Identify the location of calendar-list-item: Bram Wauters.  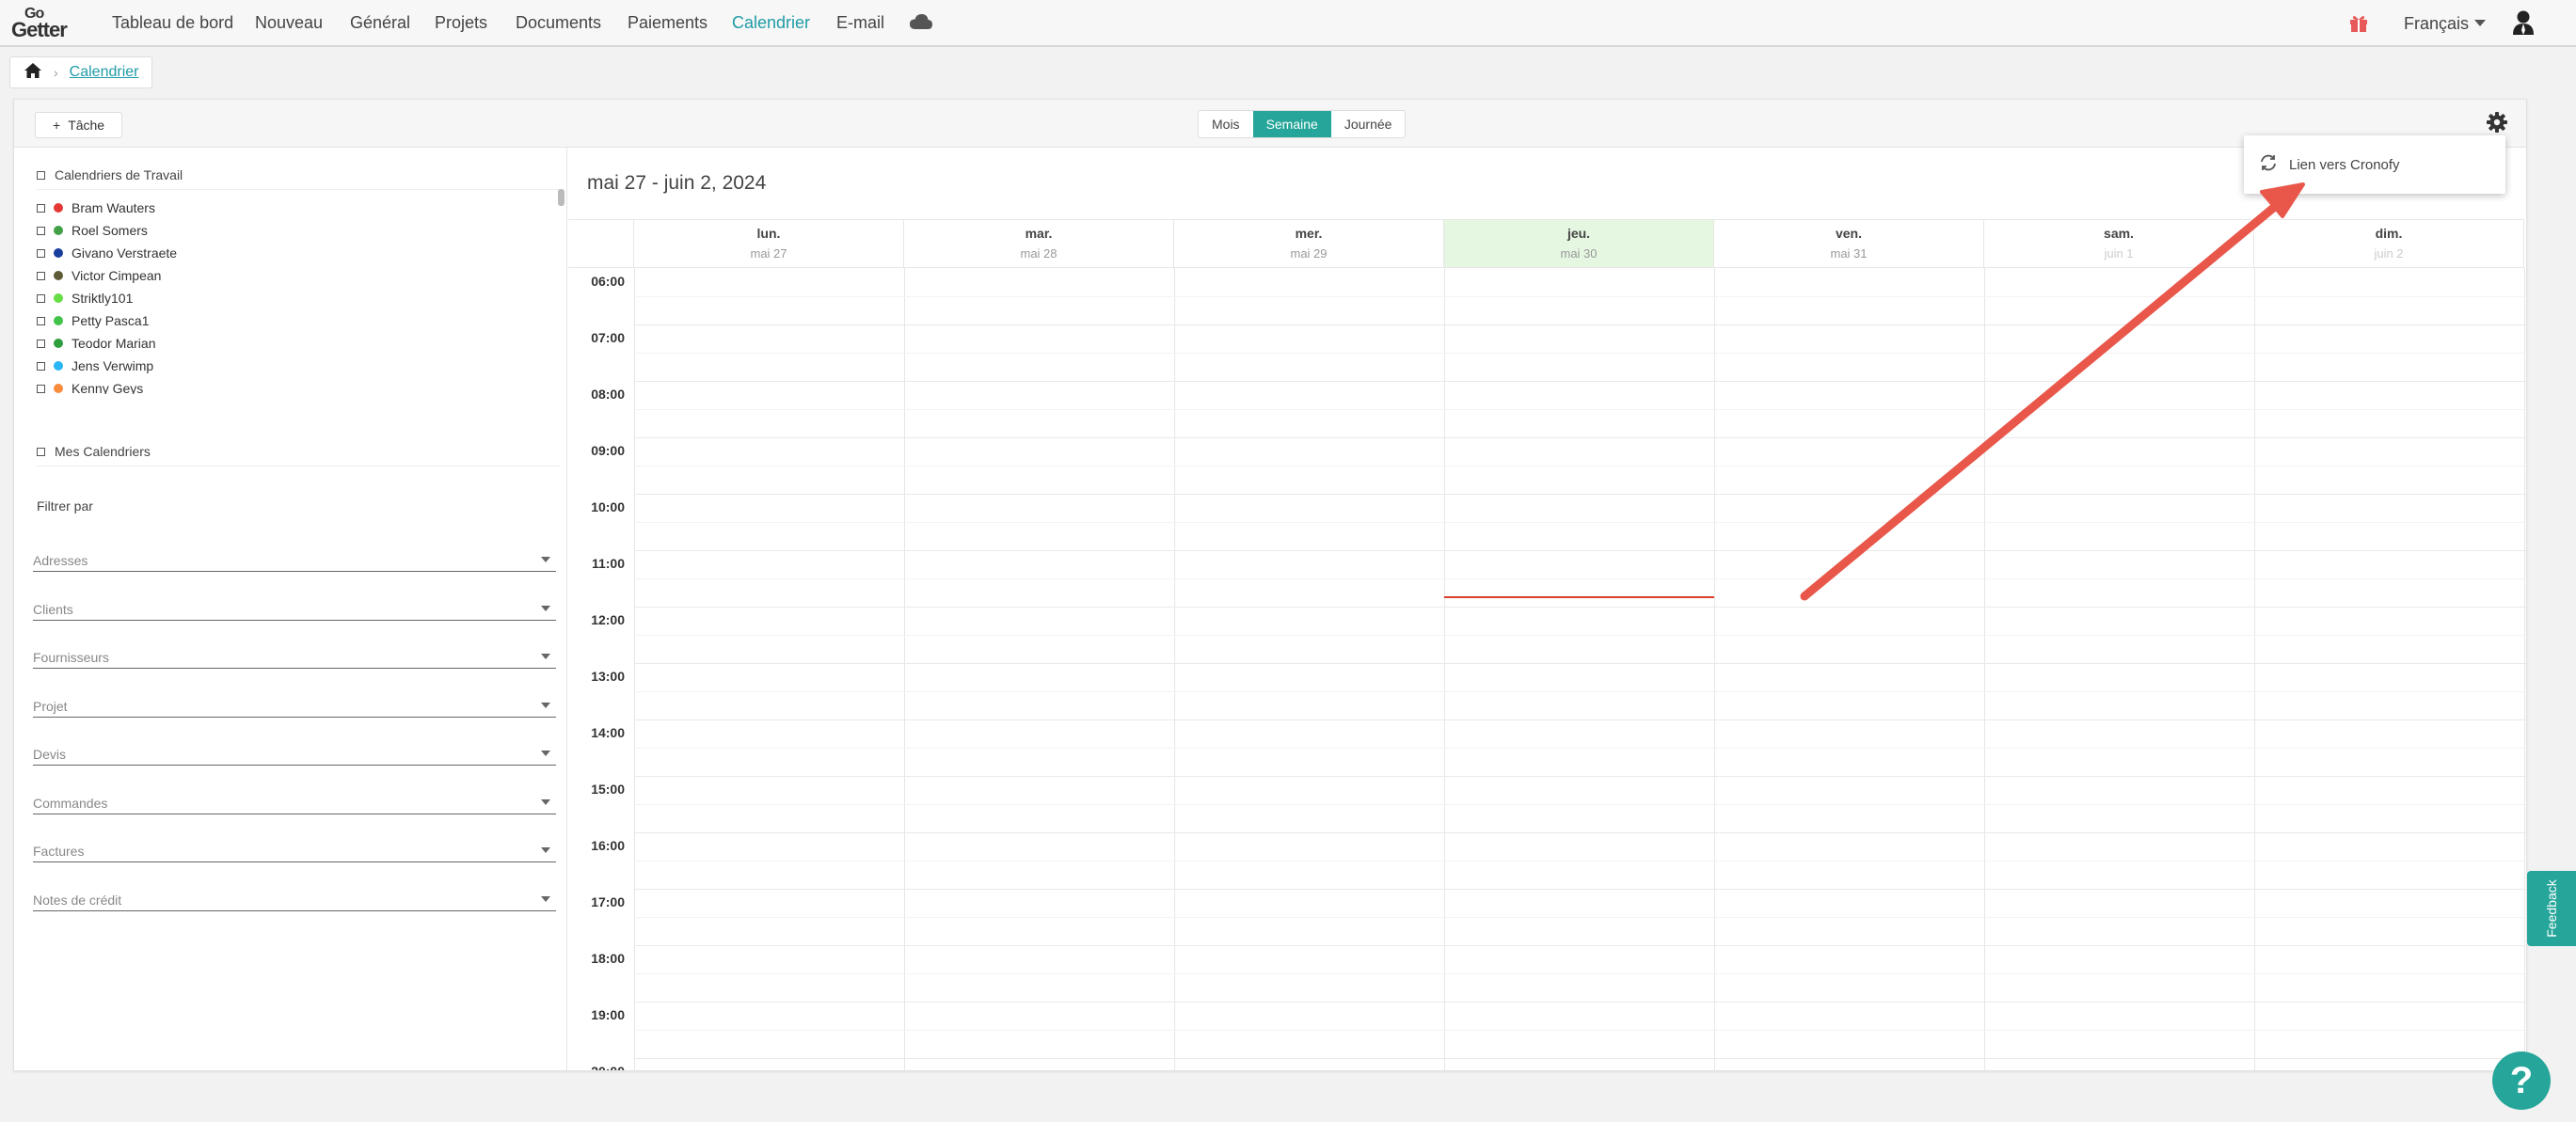
(295, 208).